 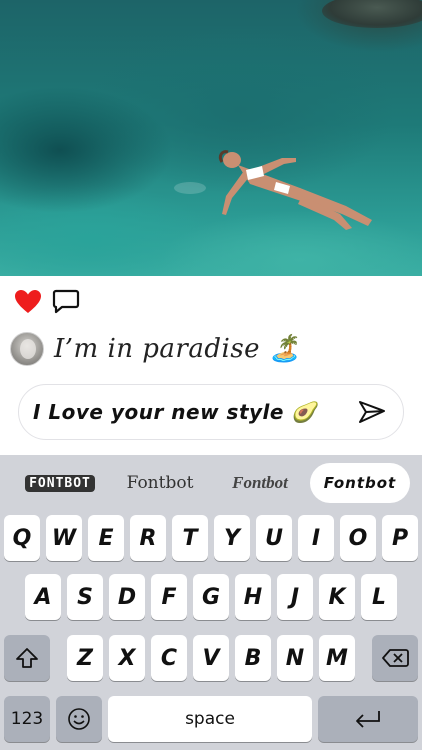 What do you see at coordinates (194, 412) in the screenshot?
I see `comment-text: I Love your new style 🥑` at bounding box center [194, 412].